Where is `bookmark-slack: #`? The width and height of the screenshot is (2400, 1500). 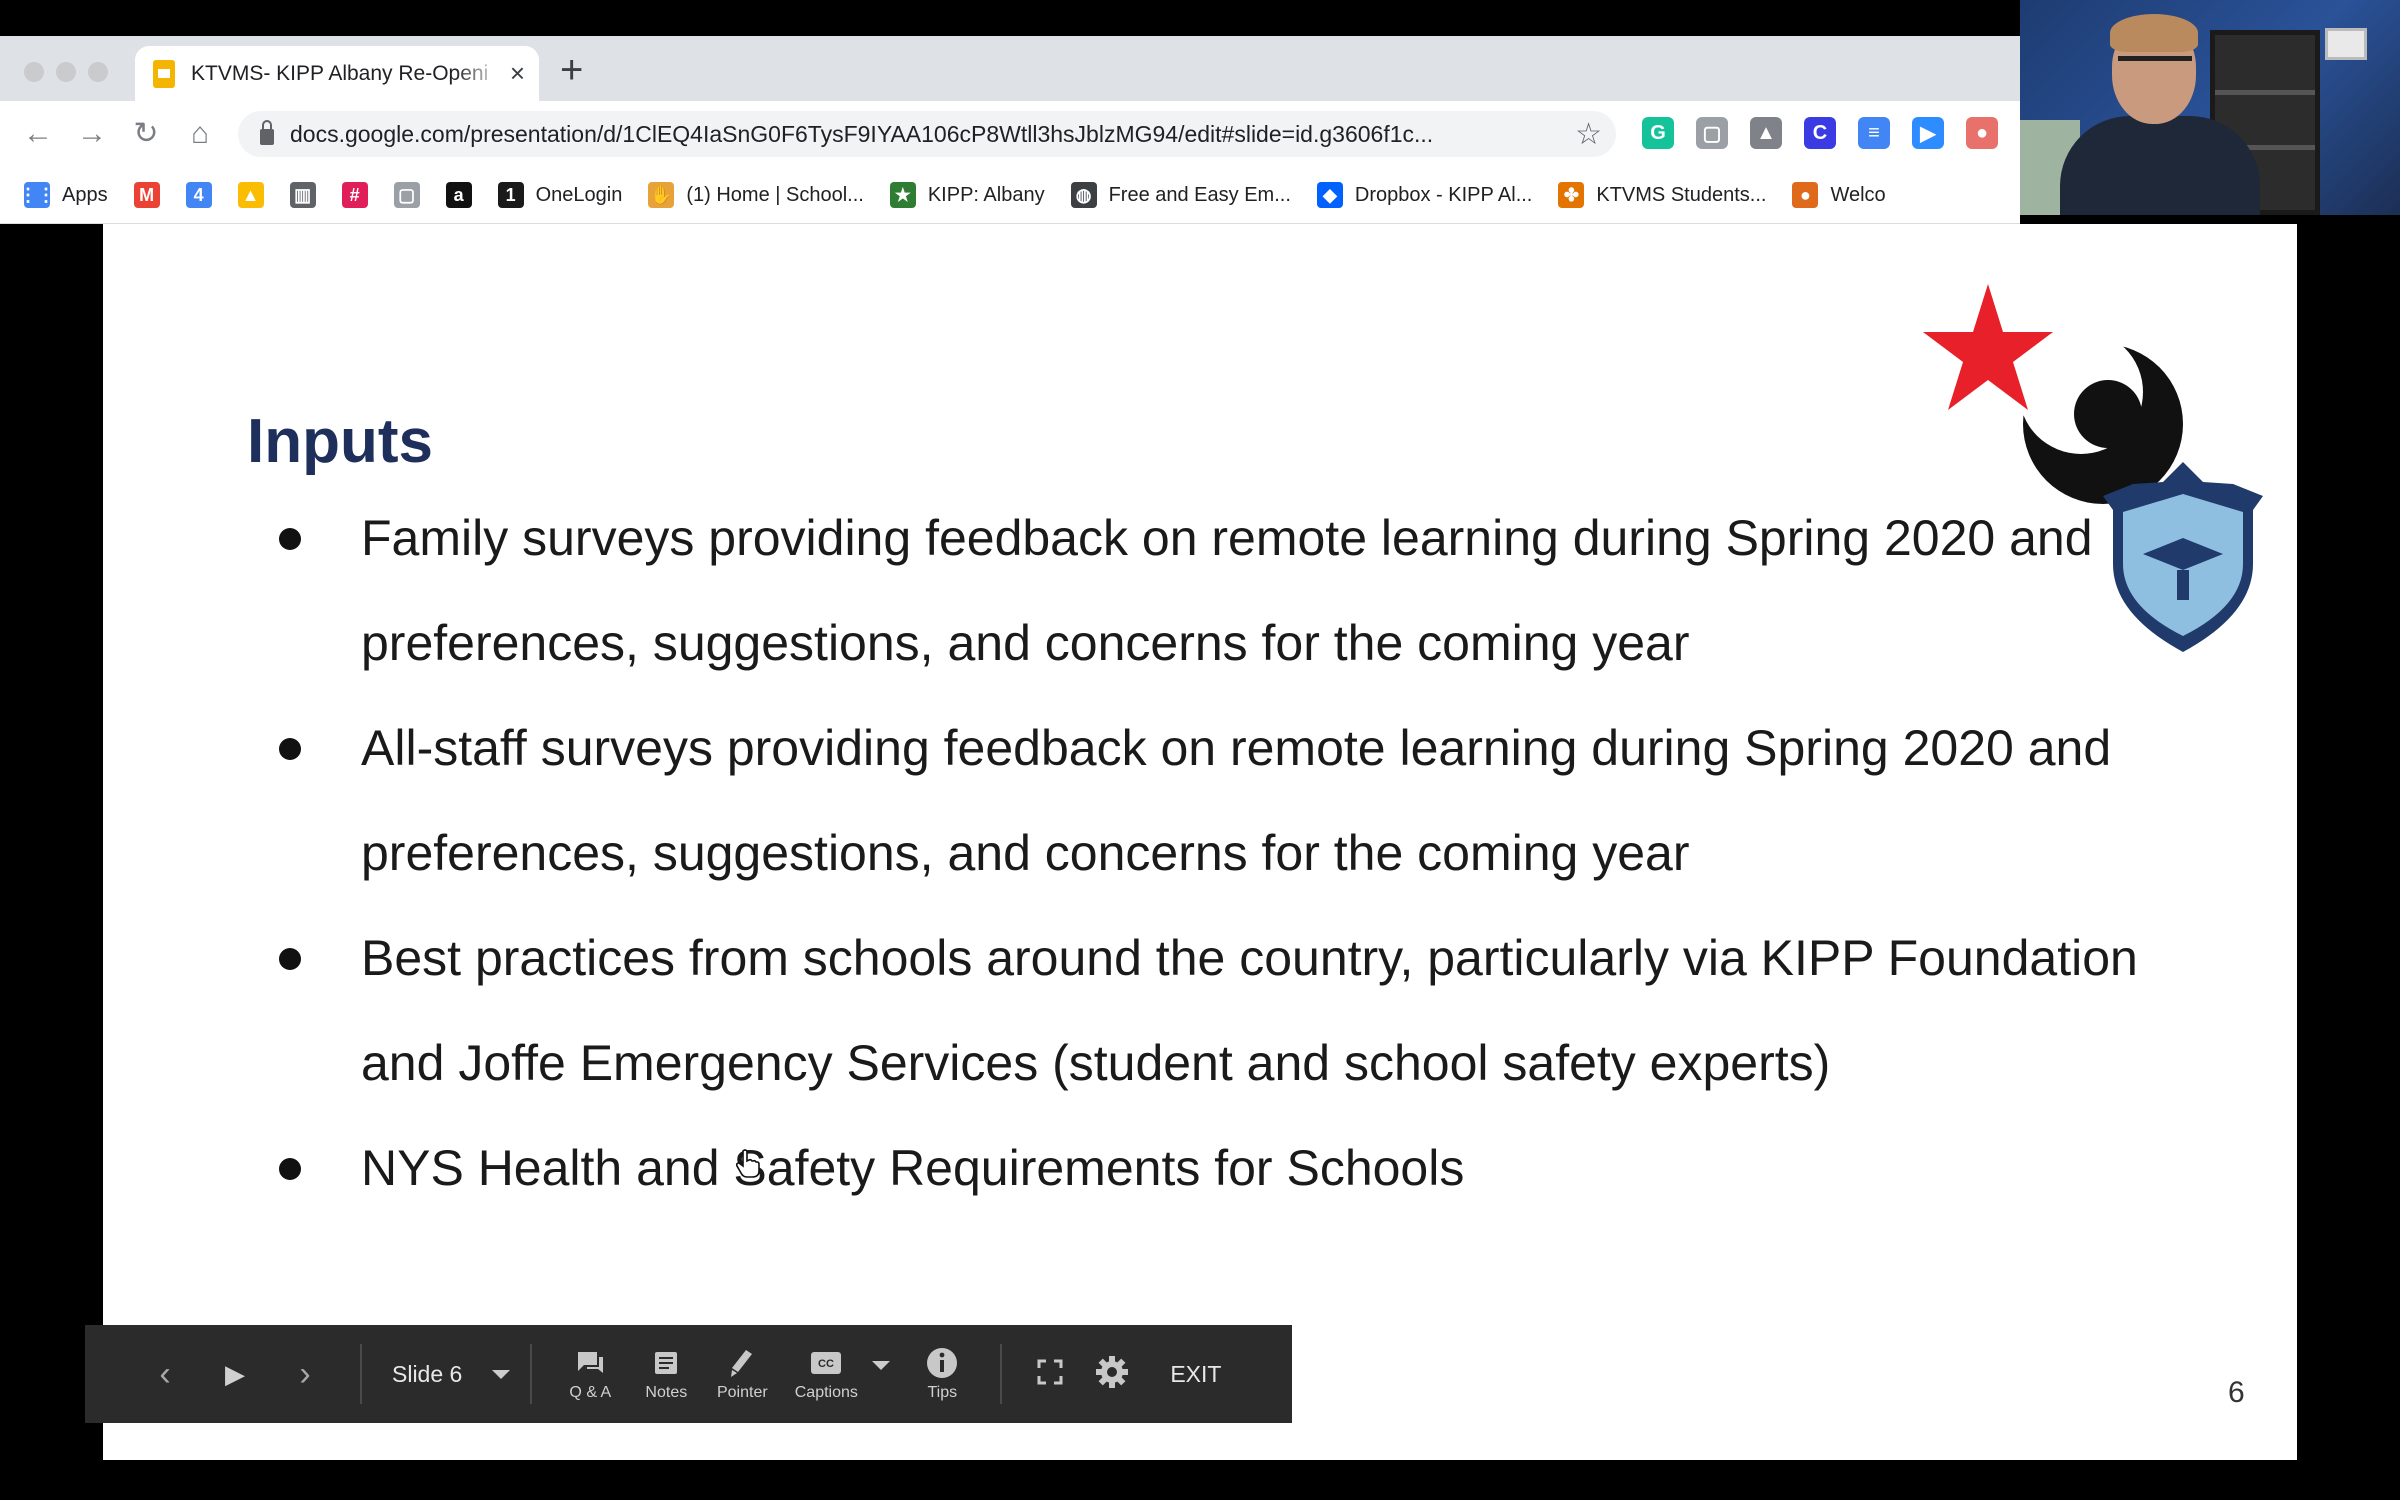 bookmark-slack: # is located at coordinates (354, 195).